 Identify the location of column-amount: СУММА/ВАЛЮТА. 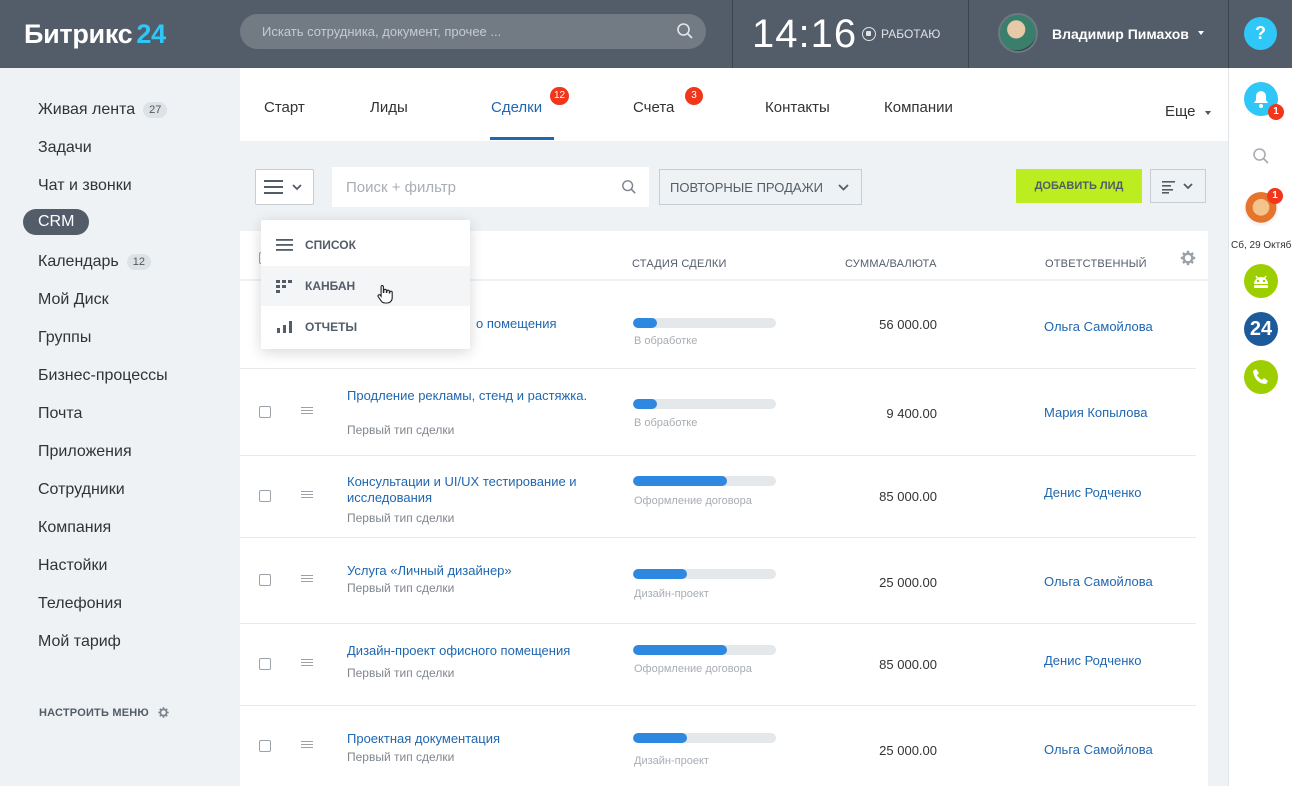
(891, 264).